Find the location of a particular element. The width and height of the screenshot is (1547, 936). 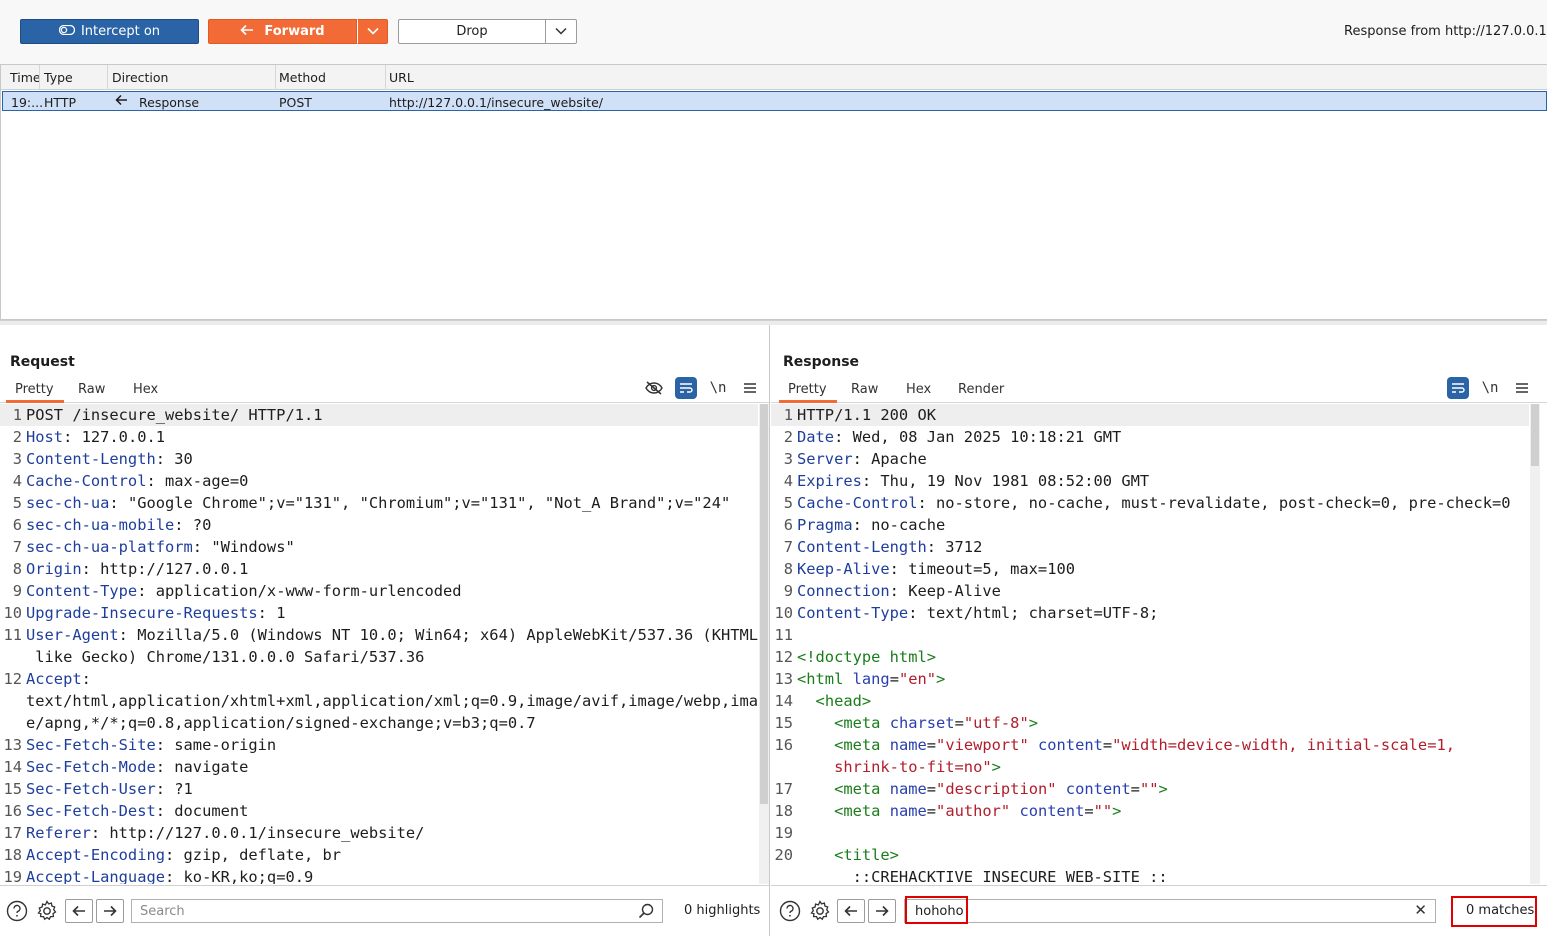

code-token: = is located at coordinates (931, 811).